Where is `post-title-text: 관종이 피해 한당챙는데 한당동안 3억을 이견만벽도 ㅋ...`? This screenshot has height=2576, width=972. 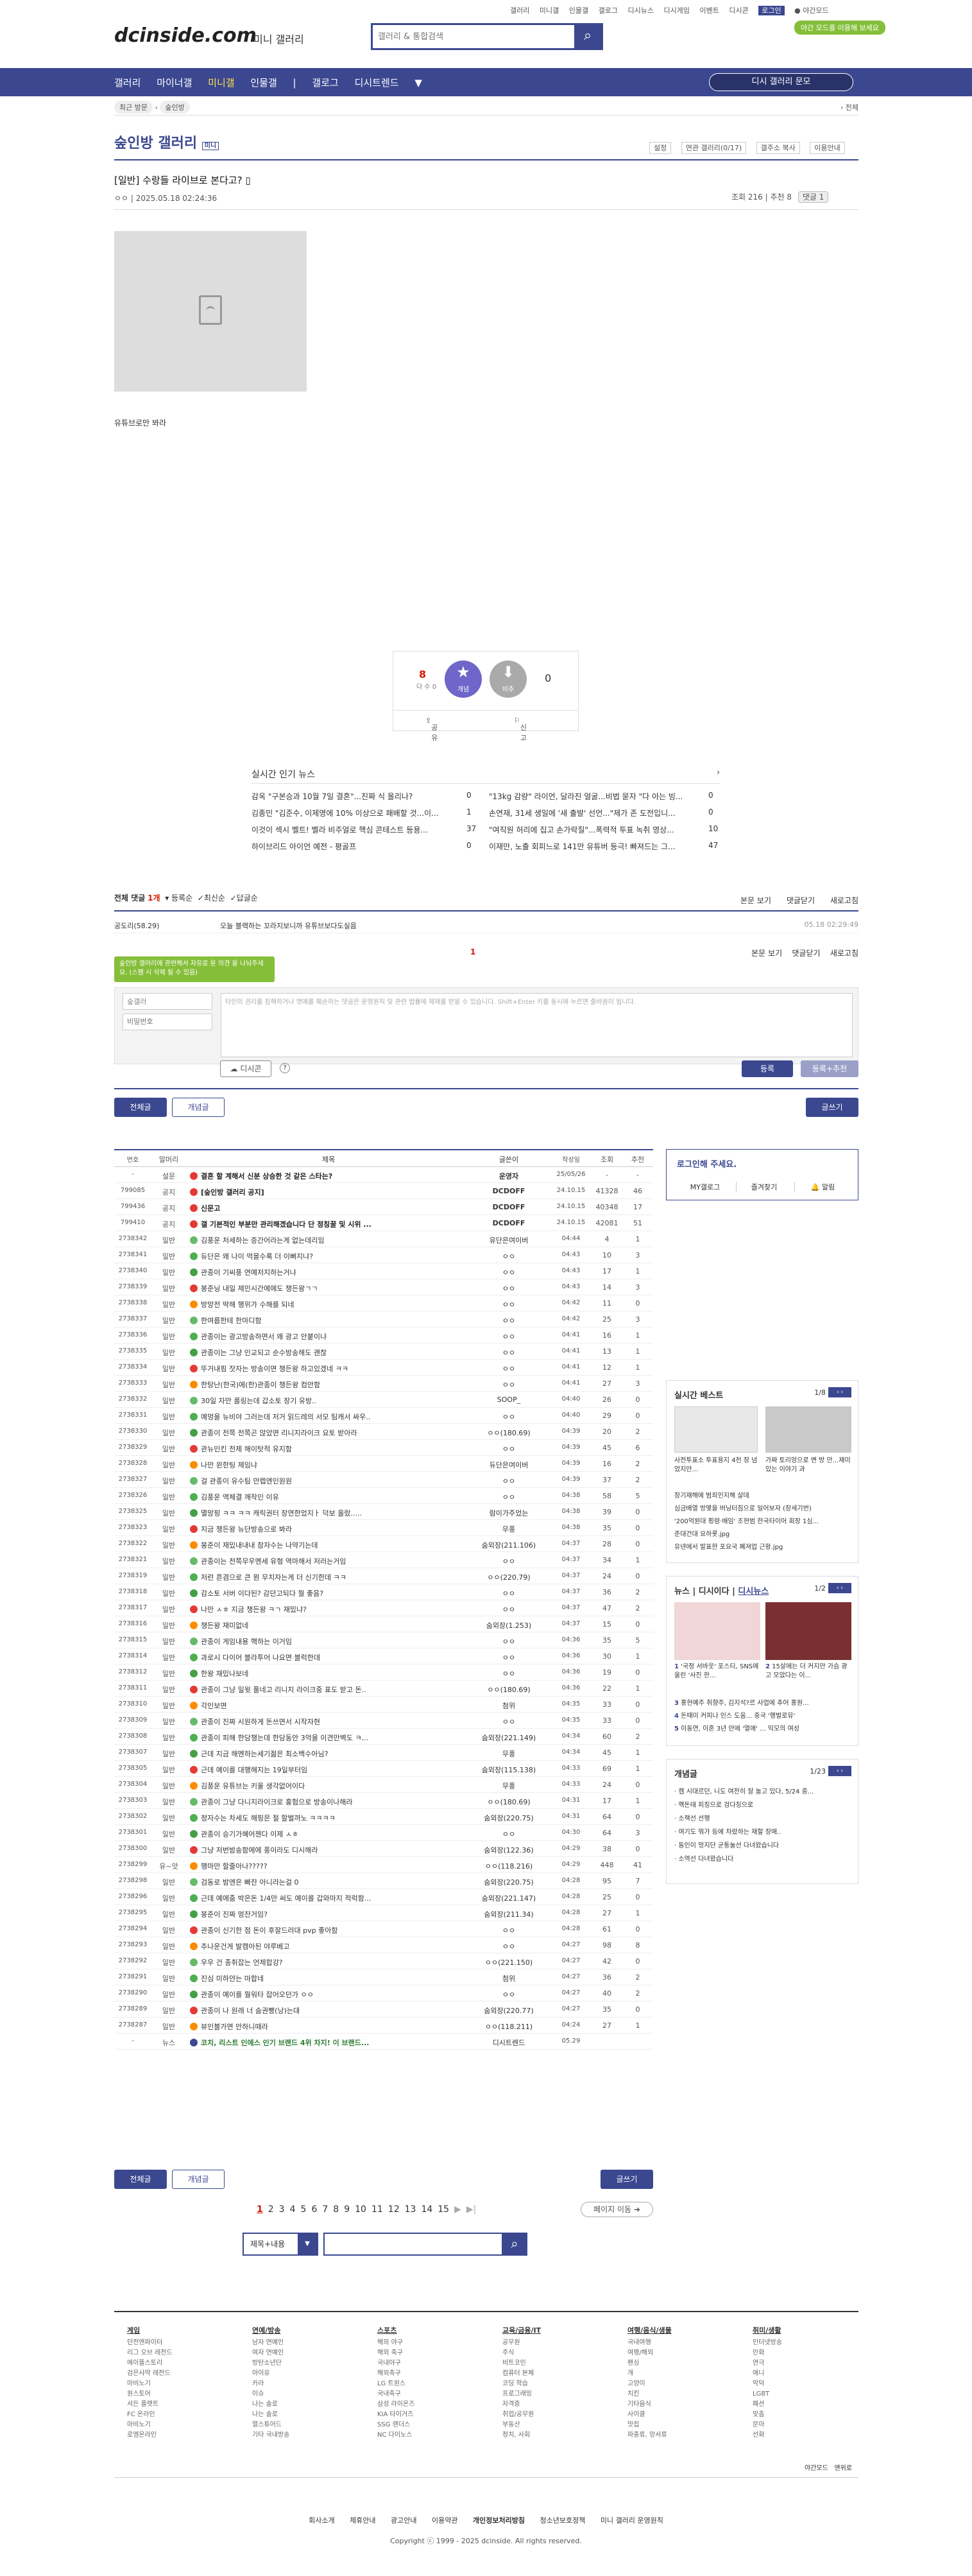
post-title-text: 관종이 피해 한당챙는데 한당동안 3억을 이견만벽도 ㅋ... is located at coordinates (284, 1738).